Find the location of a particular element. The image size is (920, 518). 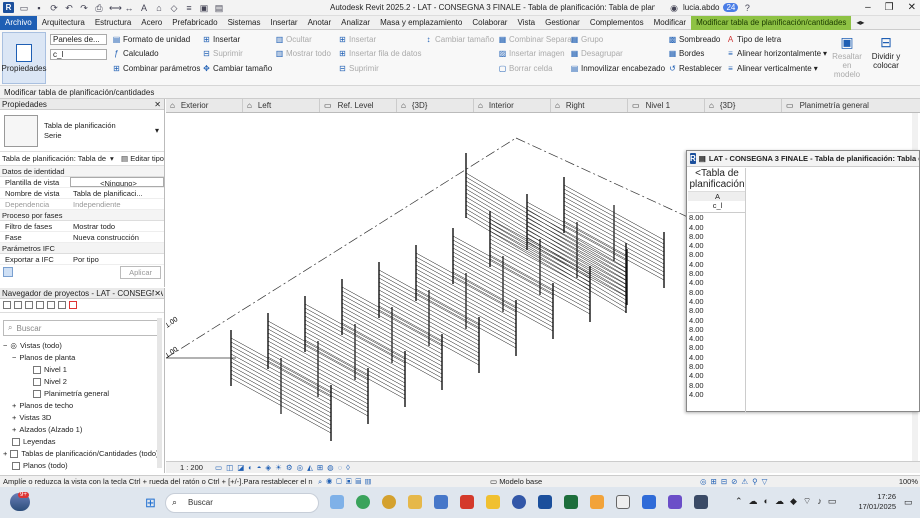

chrome-profile-icon is located at coordinates (389, 502).